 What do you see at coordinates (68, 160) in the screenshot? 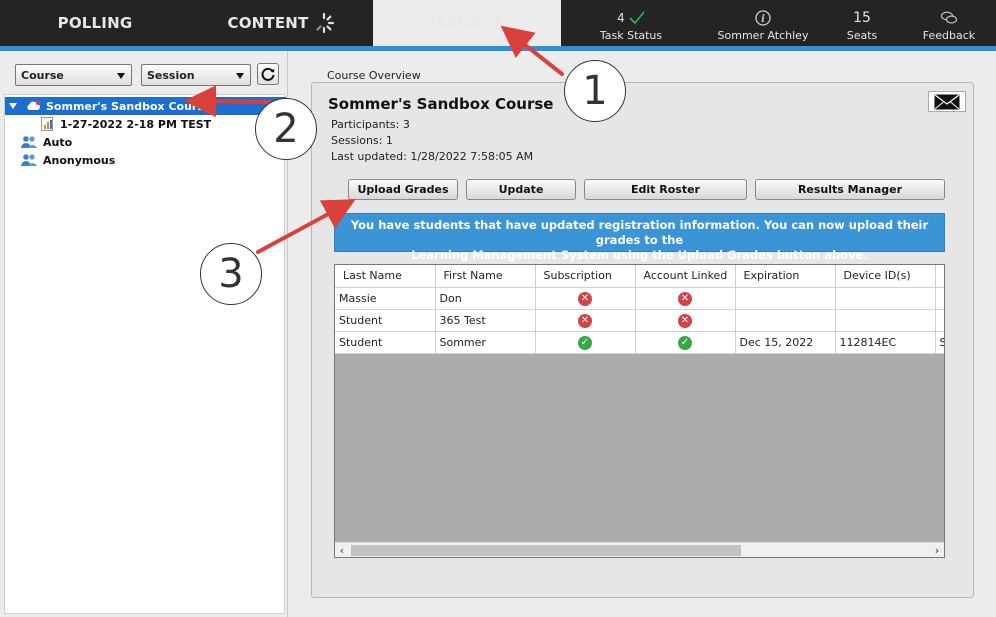
I see `tree-item-anonymous: Anonymous` at bounding box center [68, 160].